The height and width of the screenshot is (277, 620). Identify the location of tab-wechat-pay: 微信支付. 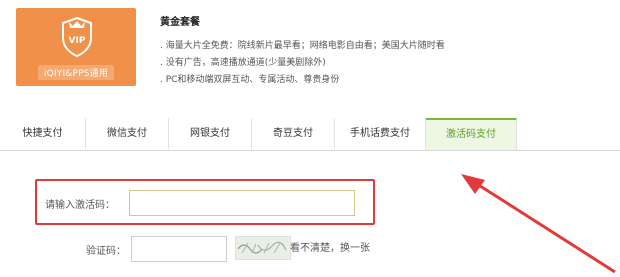
(127, 133).